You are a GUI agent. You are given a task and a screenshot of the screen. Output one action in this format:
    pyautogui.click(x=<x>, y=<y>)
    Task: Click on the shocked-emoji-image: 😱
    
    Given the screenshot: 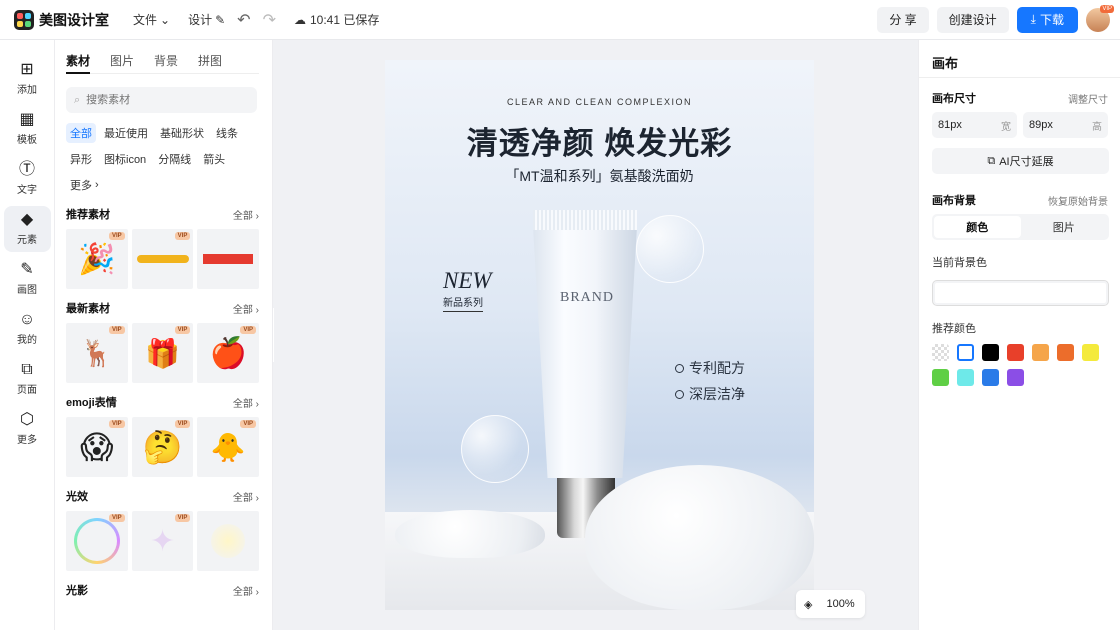 What is the action you would take?
    pyautogui.click(x=97, y=447)
    